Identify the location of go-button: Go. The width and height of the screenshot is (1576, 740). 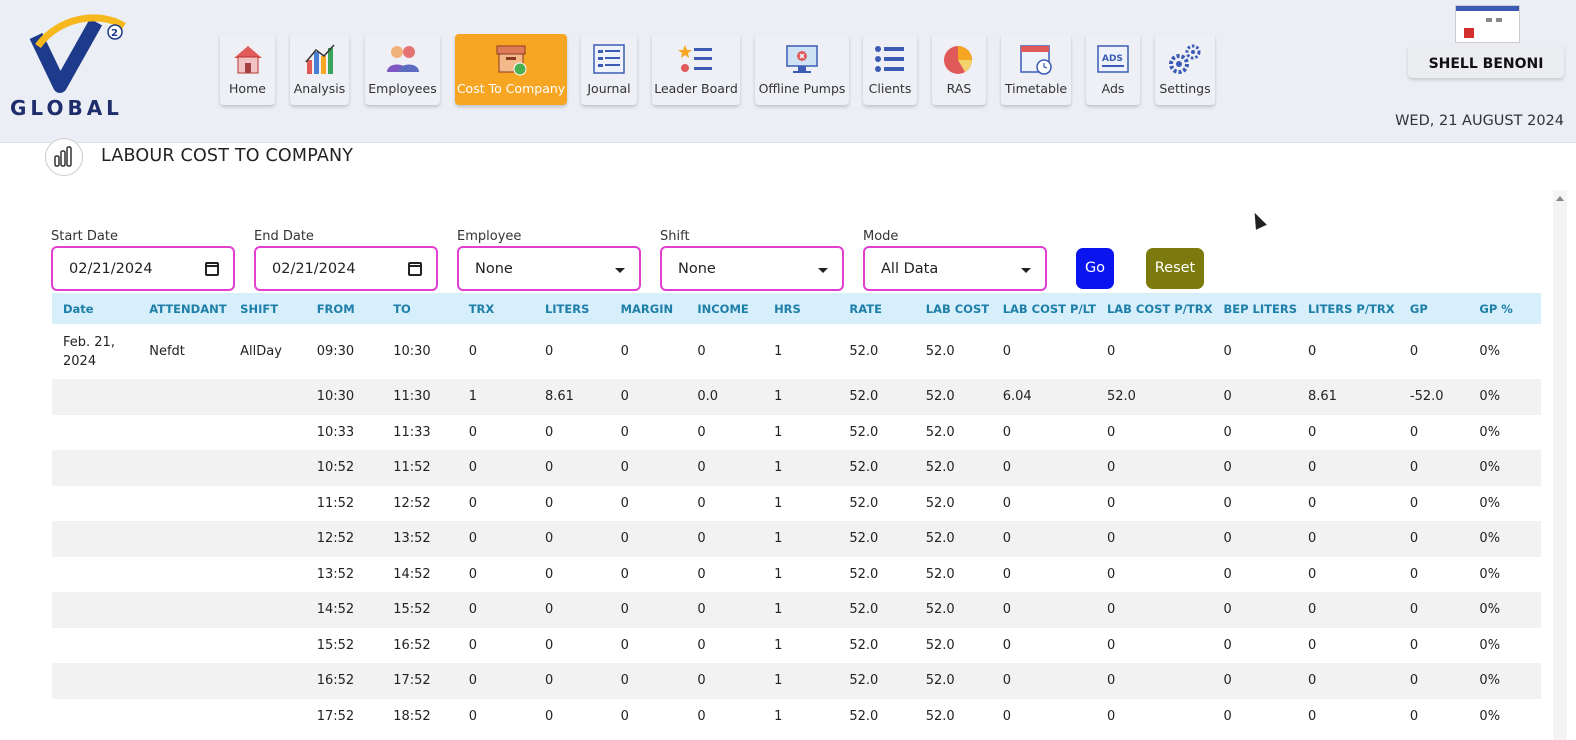
(1095, 268).